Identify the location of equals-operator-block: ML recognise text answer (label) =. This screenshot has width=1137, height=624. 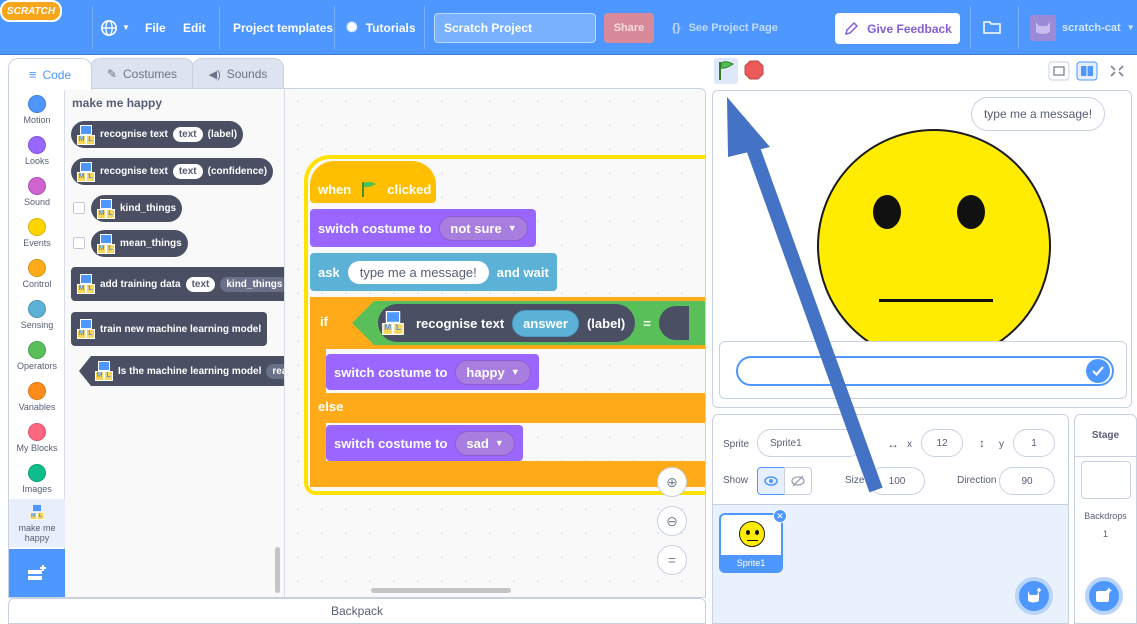
(528, 323).